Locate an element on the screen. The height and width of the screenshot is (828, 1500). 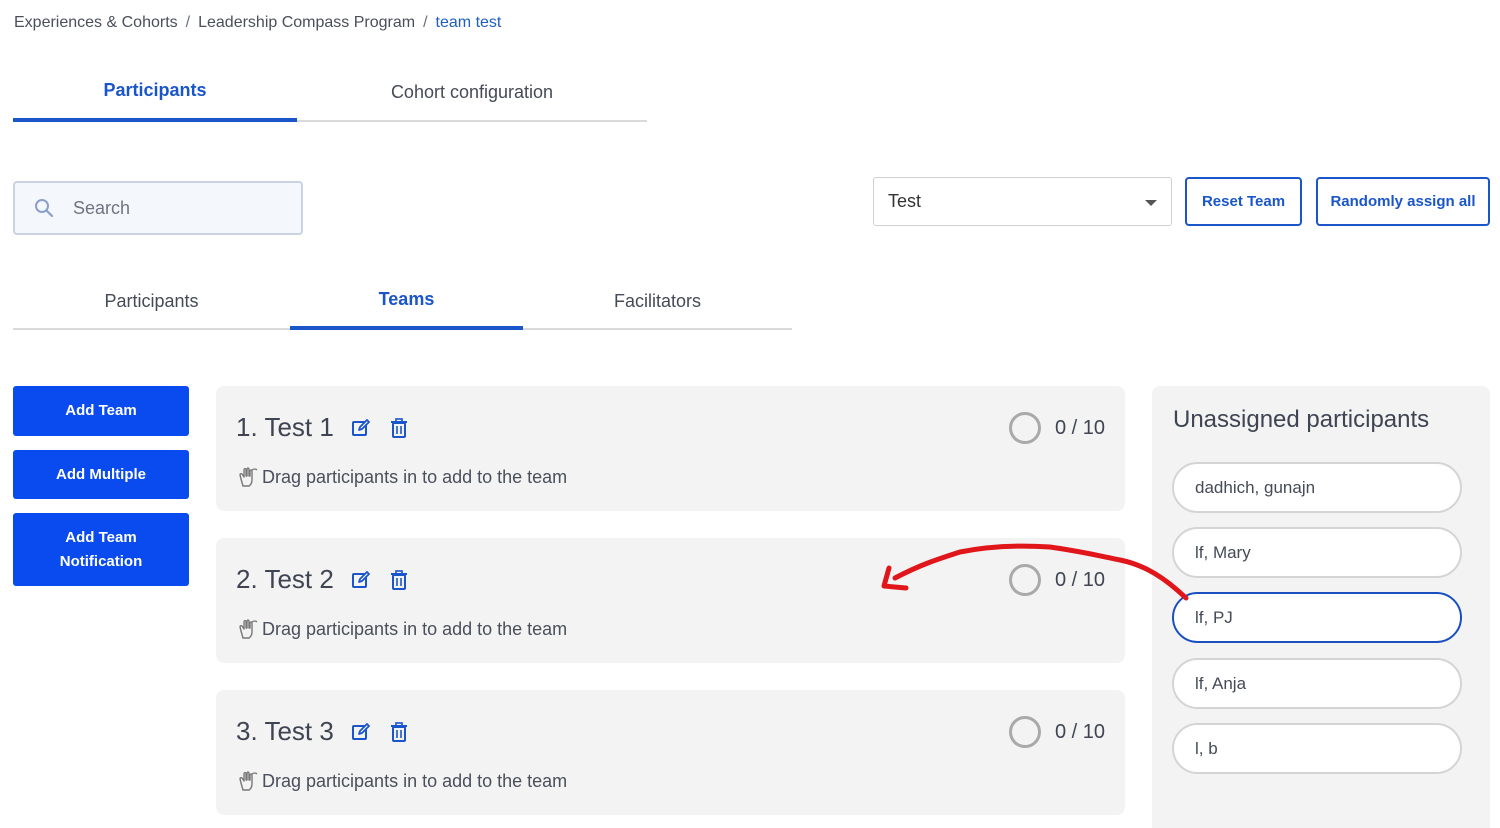
team-name: 2. Test 2 is located at coordinates (285, 579).